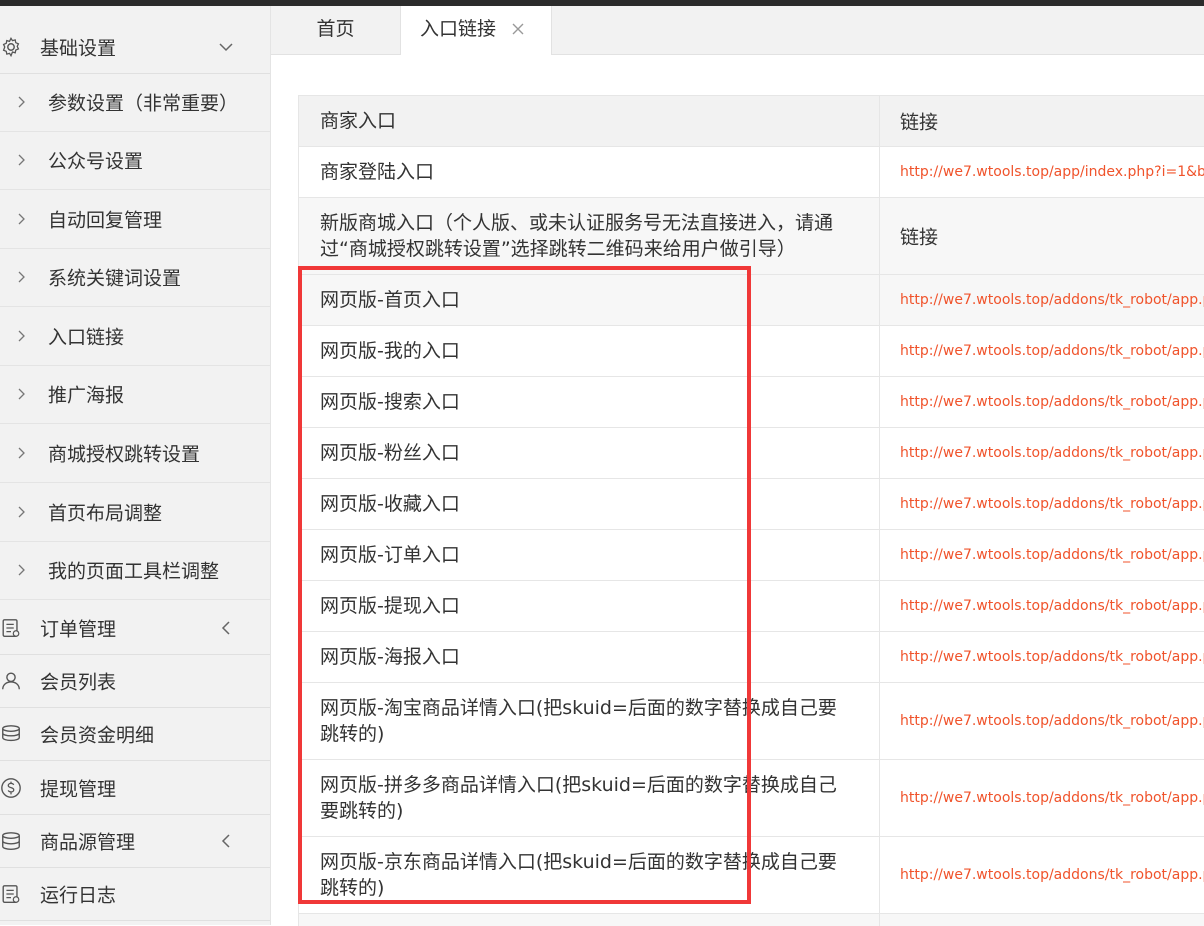 This screenshot has width=1204, height=926. Describe the element at coordinates (919, 122) in the screenshot. I see `header-link: 链接` at that location.